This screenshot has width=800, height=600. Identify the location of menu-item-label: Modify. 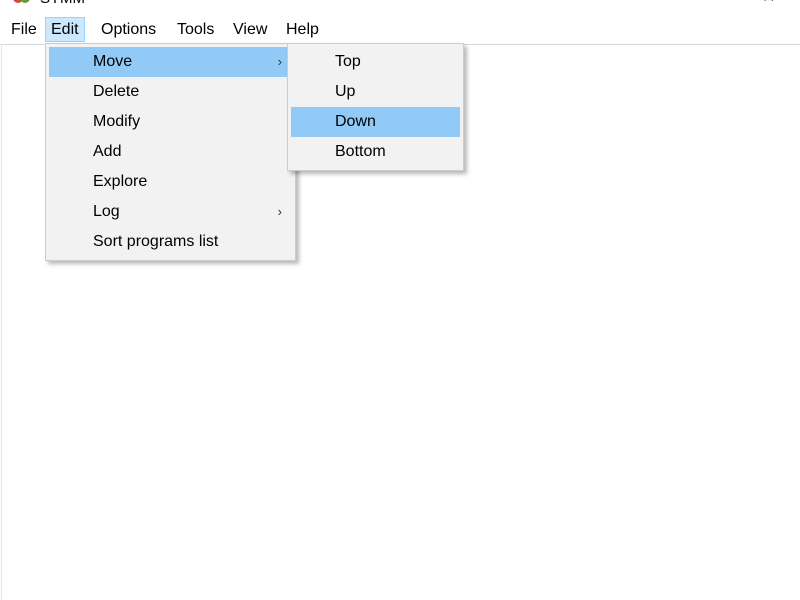
(117, 121).